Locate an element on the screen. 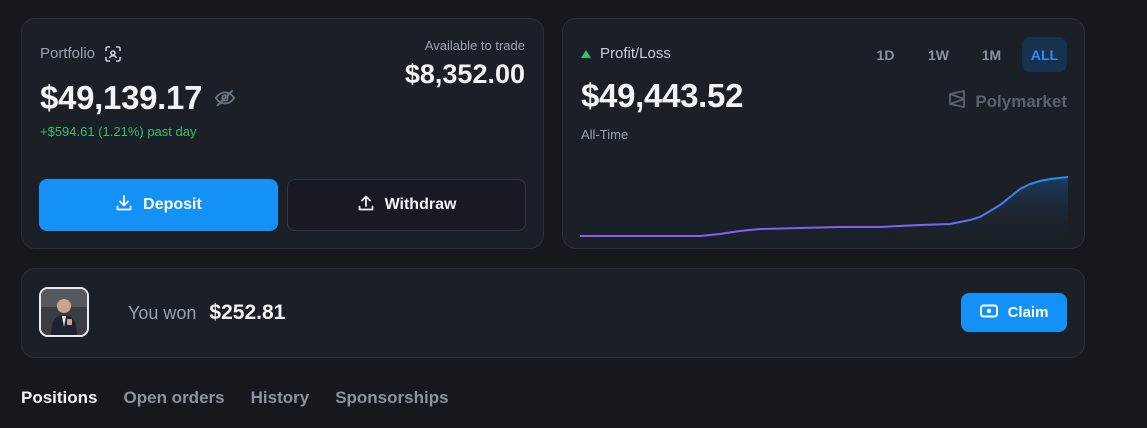 The image size is (1147, 428). available-value: $8,352.00 is located at coordinates (464, 74).